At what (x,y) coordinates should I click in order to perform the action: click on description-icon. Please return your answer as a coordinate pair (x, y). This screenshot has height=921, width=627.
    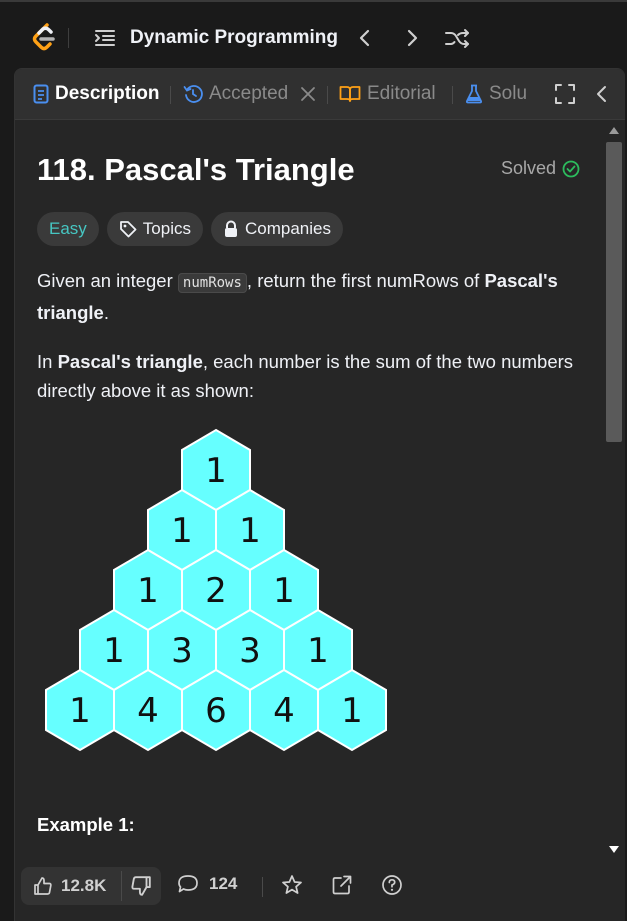
    Looking at the image, I should click on (41, 94).